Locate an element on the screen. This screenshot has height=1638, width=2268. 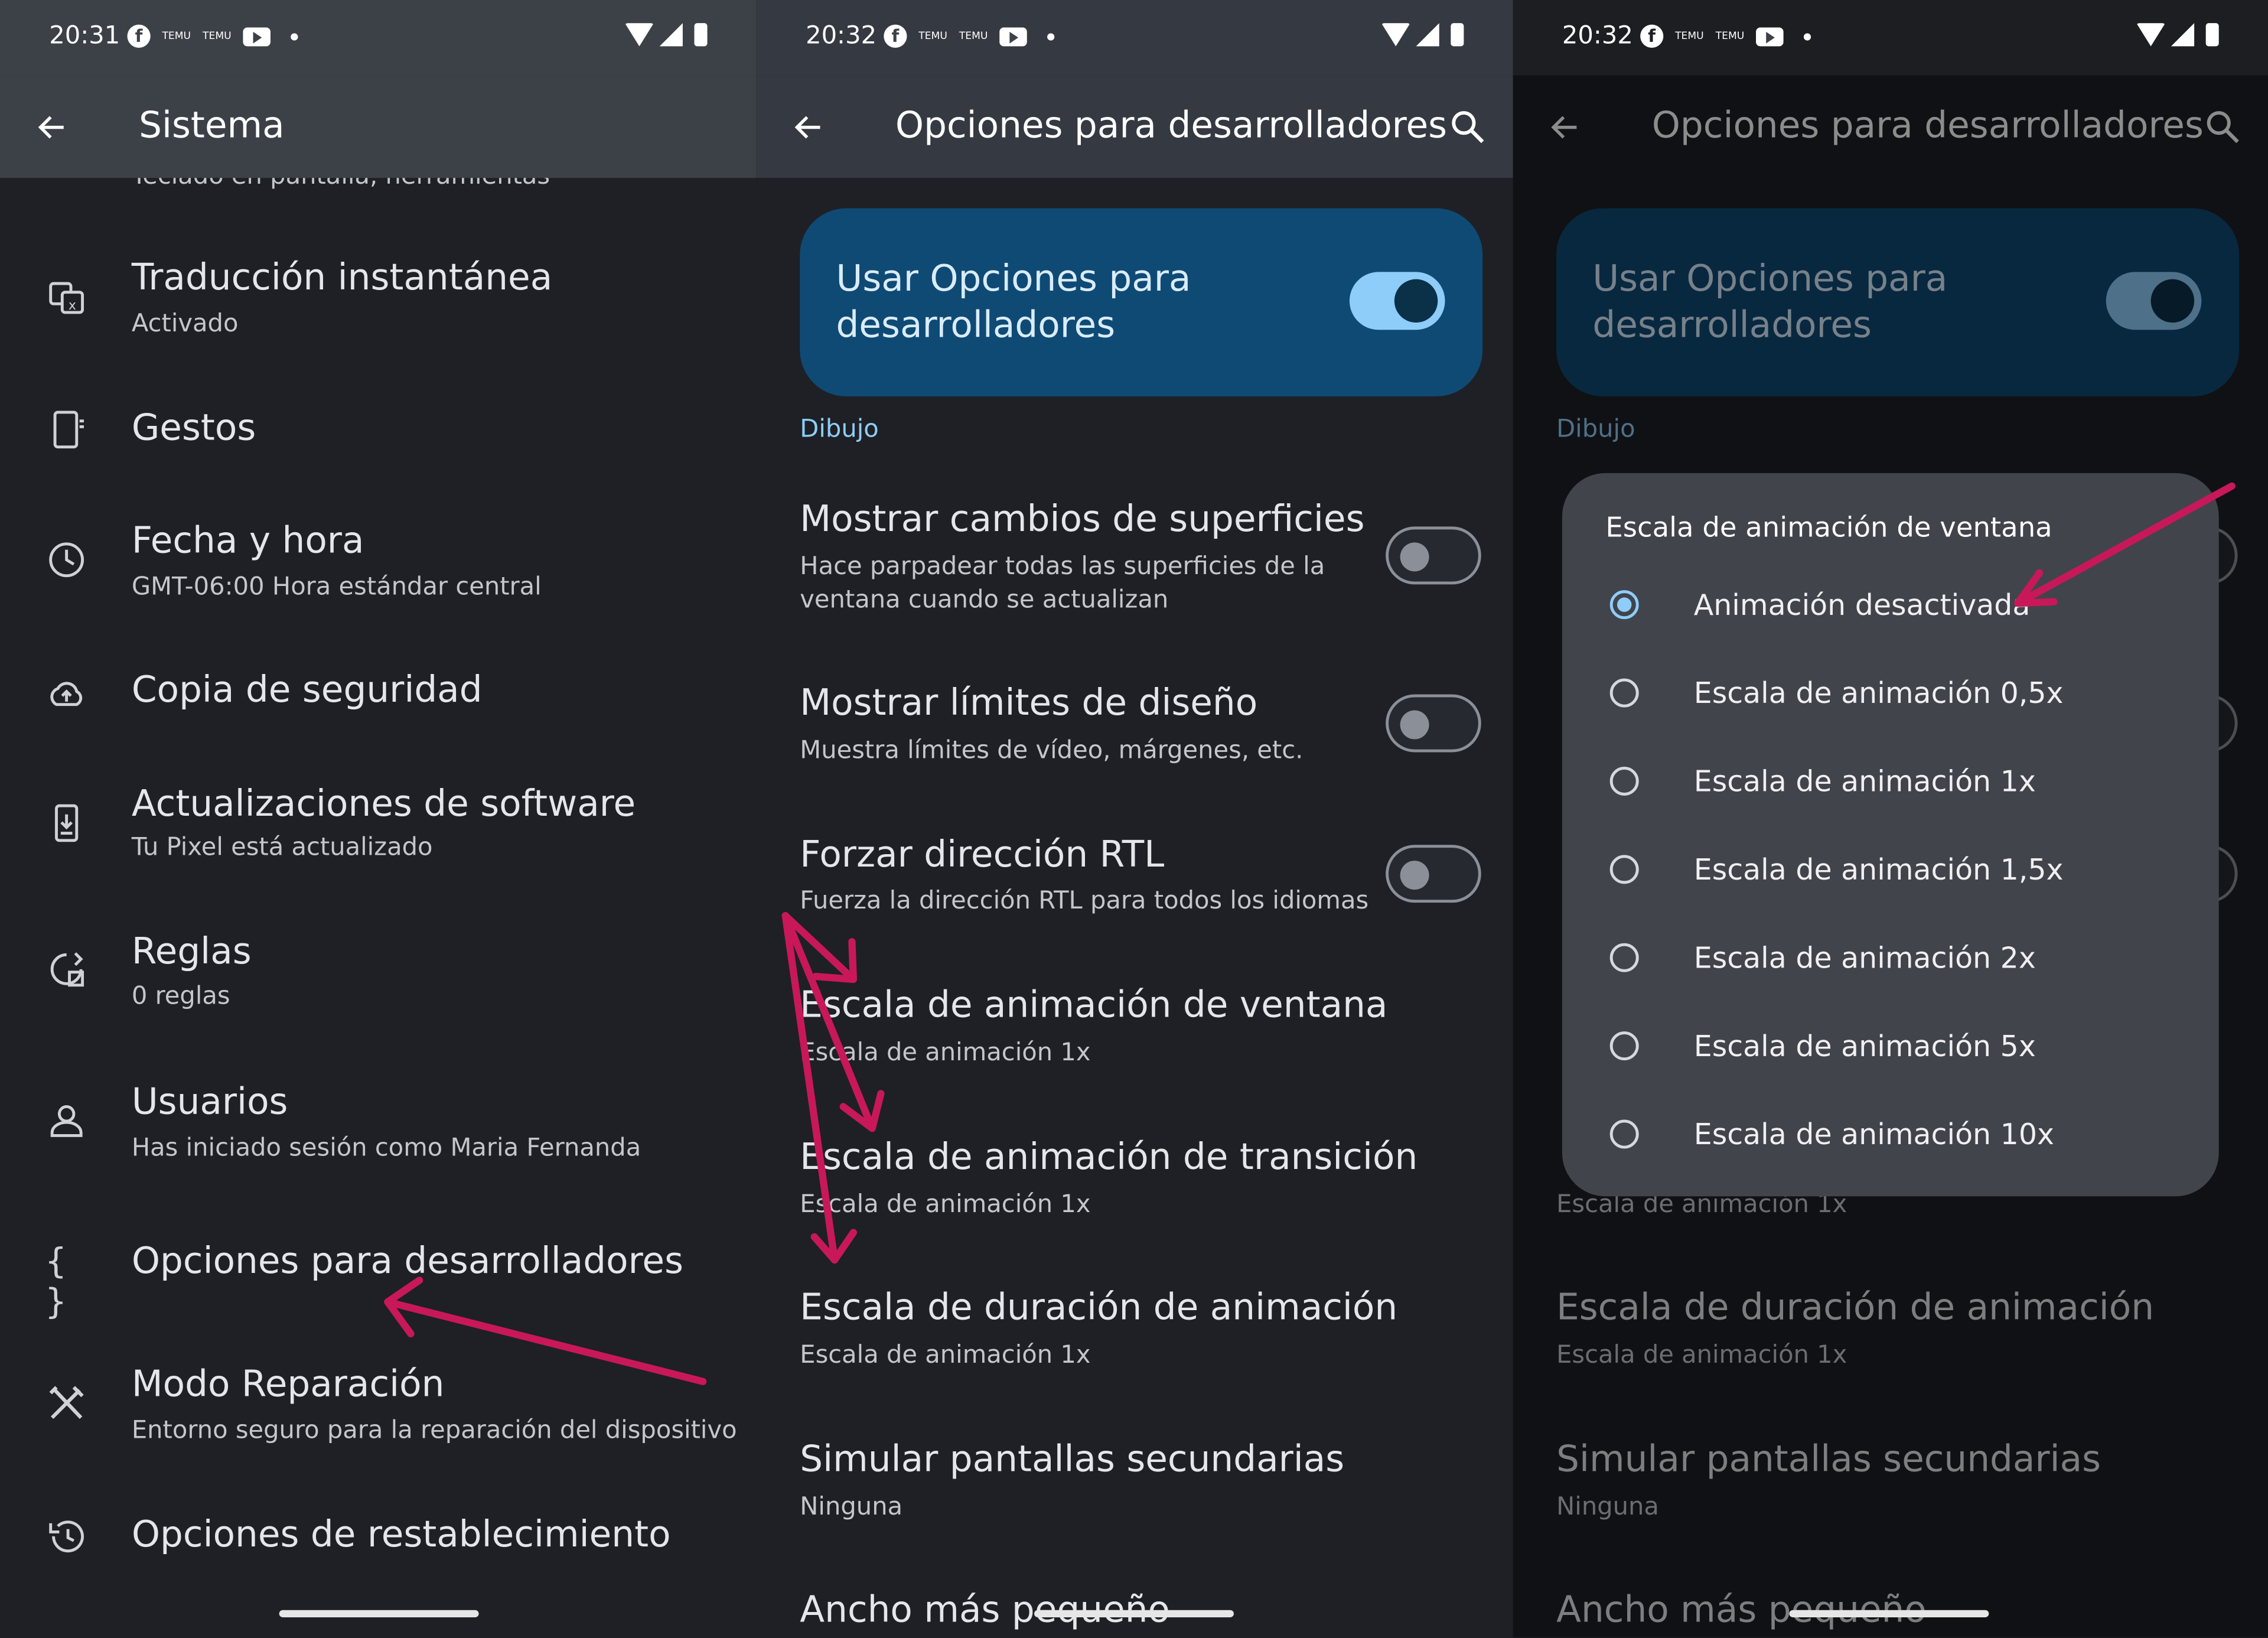
developer-options-master-card: Usar Opciones para desarrolladores is located at coordinates (1141, 302).